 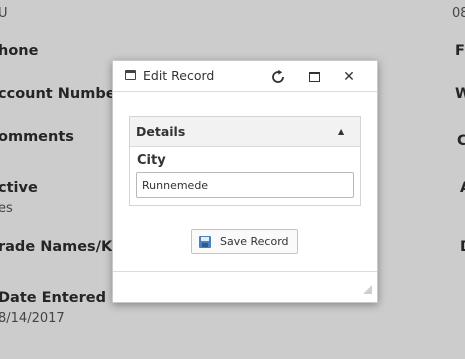 I want to click on city-input, so click(x=245, y=185).